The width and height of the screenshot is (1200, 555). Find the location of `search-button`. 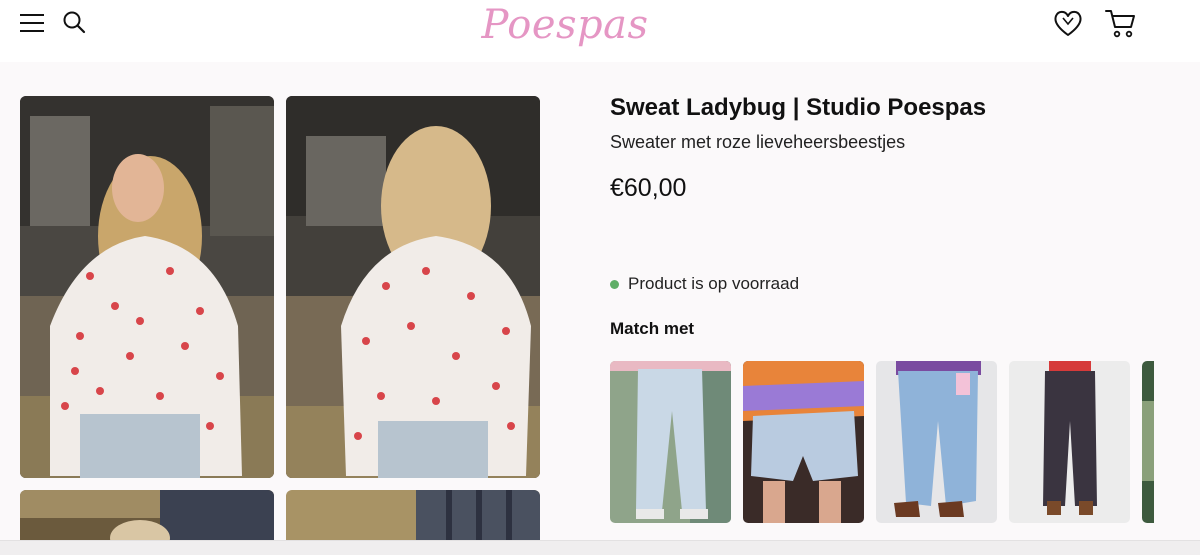

search-button is located at coordinates (74, 22).